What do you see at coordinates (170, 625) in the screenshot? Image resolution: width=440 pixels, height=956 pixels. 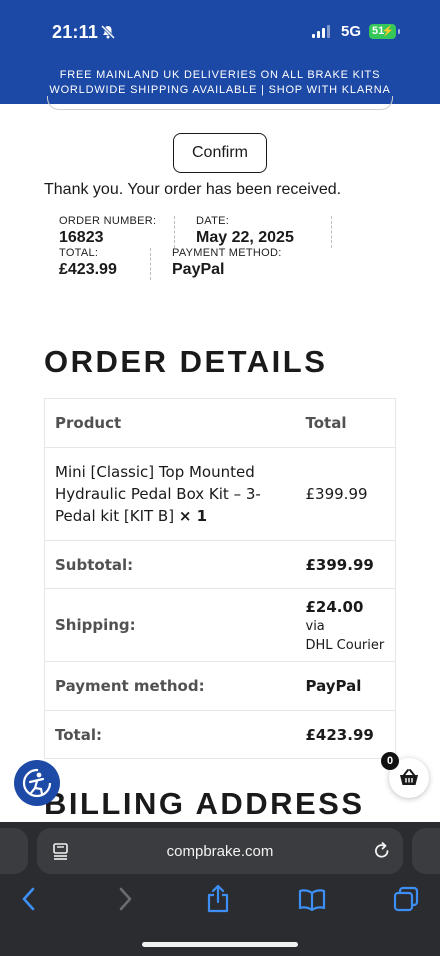 I see `shipping-label: Shipping:` at bounding box center [170, 625].